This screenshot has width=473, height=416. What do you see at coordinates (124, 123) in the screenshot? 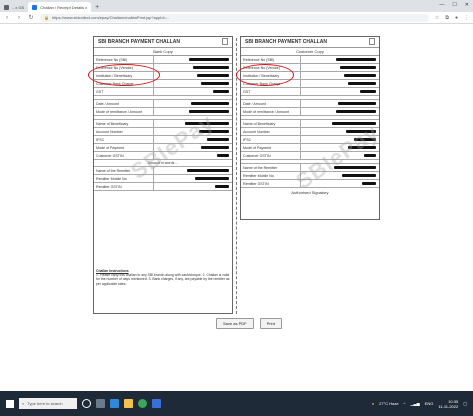
I see `row-label: Name of Beneficiary` at bounding box center [124, 123].